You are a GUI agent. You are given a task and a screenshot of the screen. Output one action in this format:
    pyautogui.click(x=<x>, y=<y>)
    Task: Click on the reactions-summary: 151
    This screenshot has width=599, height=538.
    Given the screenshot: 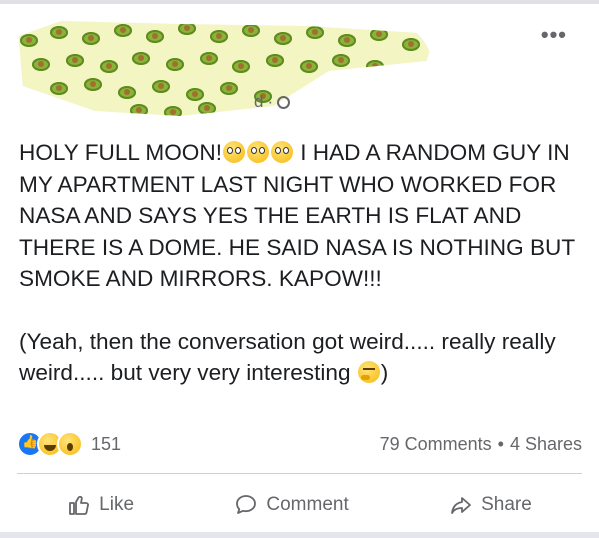 What is the action you would take?
    pyautogui.click(x=69, y=444)
    